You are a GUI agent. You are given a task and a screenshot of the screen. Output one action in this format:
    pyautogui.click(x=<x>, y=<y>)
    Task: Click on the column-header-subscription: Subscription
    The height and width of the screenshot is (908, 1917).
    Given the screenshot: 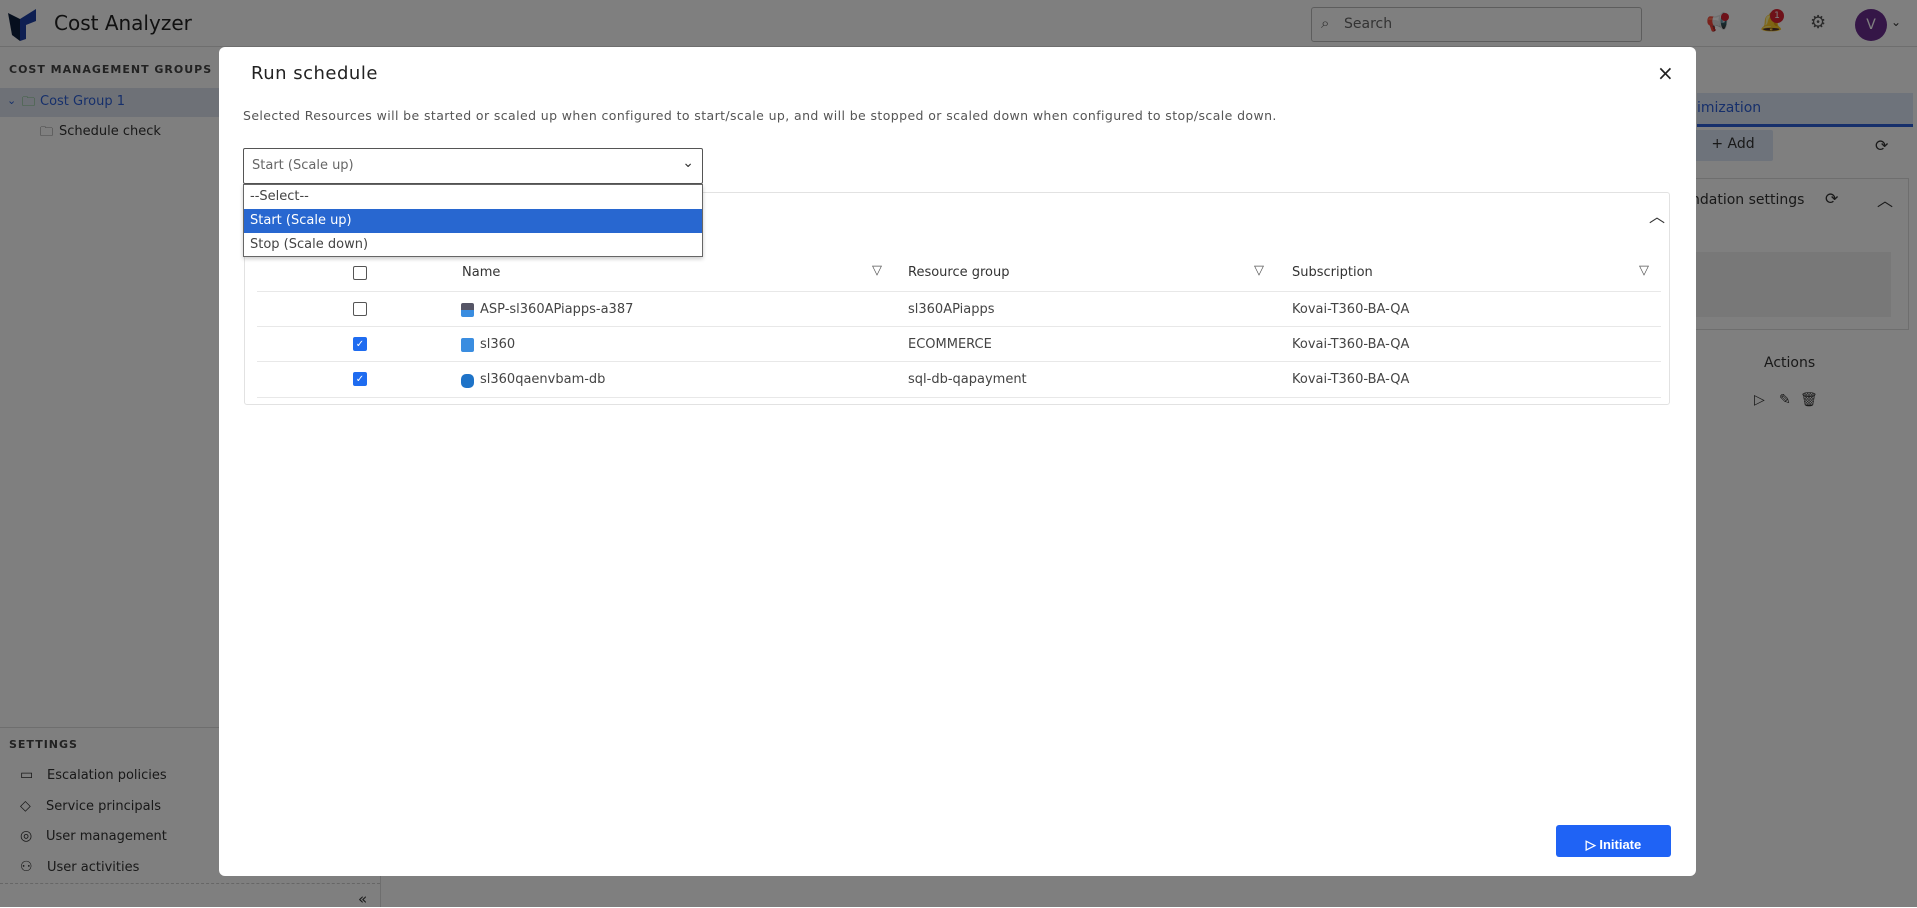 What is the action you would take?
    pyautogui.click(x=1332, y=272)
    